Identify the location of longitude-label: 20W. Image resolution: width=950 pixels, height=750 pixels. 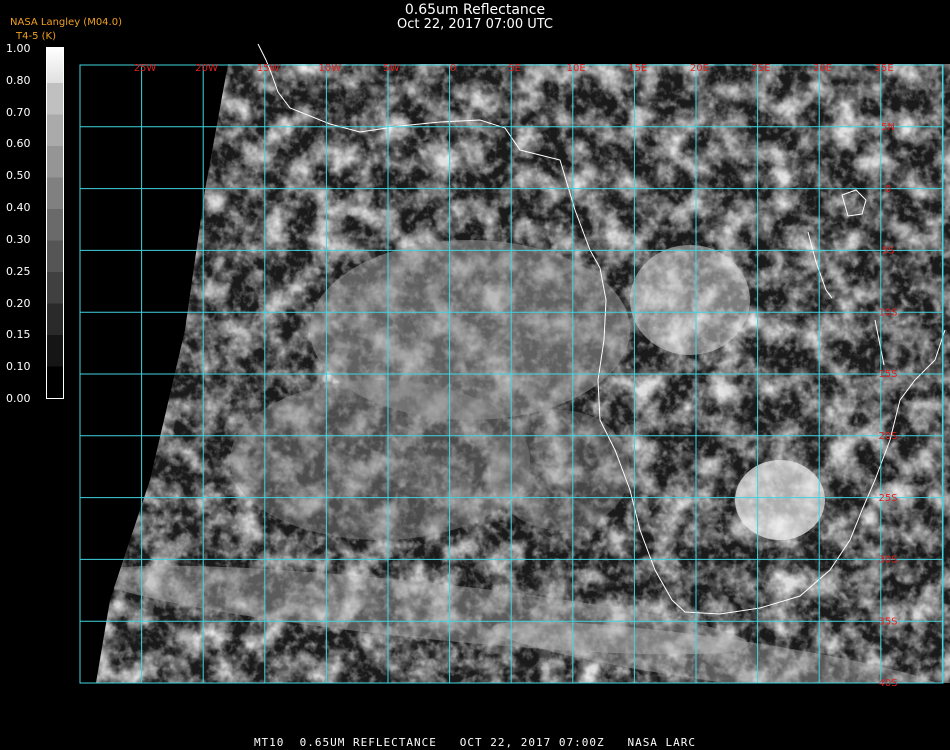
(206, 68).